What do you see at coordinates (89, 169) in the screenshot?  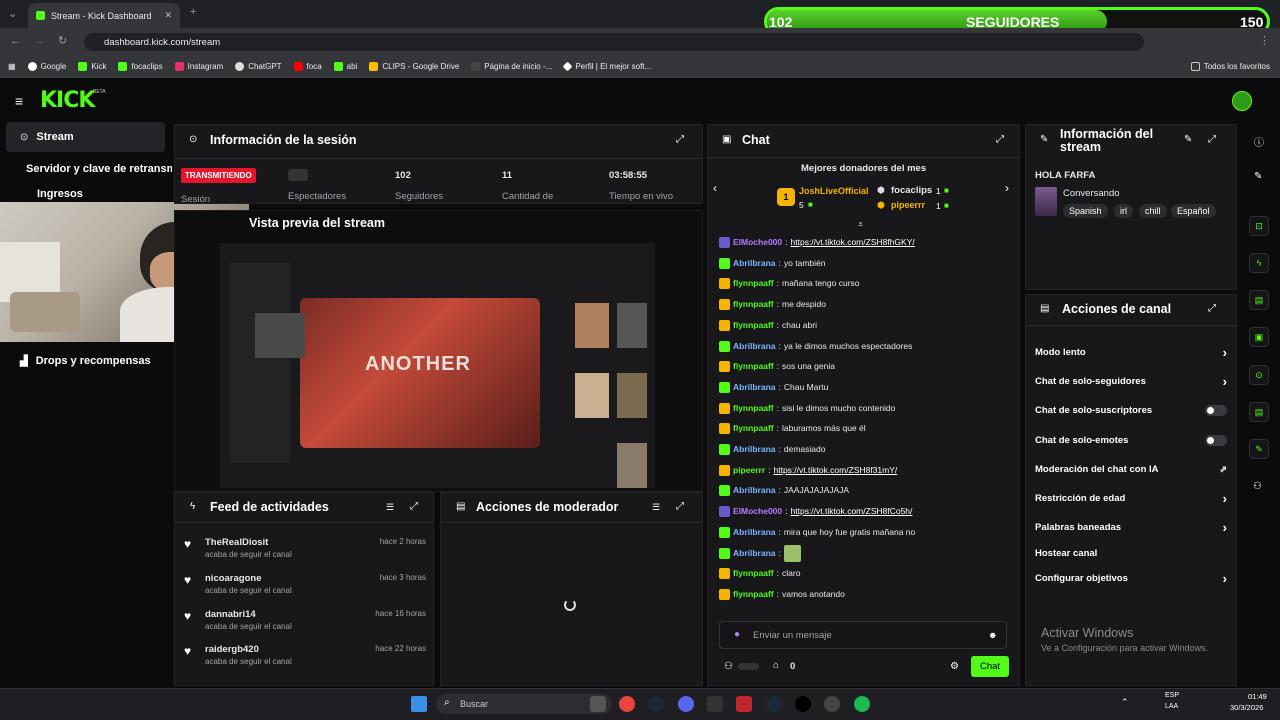 I see `sidebar-item-server-key: Servidor y clave de retransmisión` at bounding box center [89, 169].